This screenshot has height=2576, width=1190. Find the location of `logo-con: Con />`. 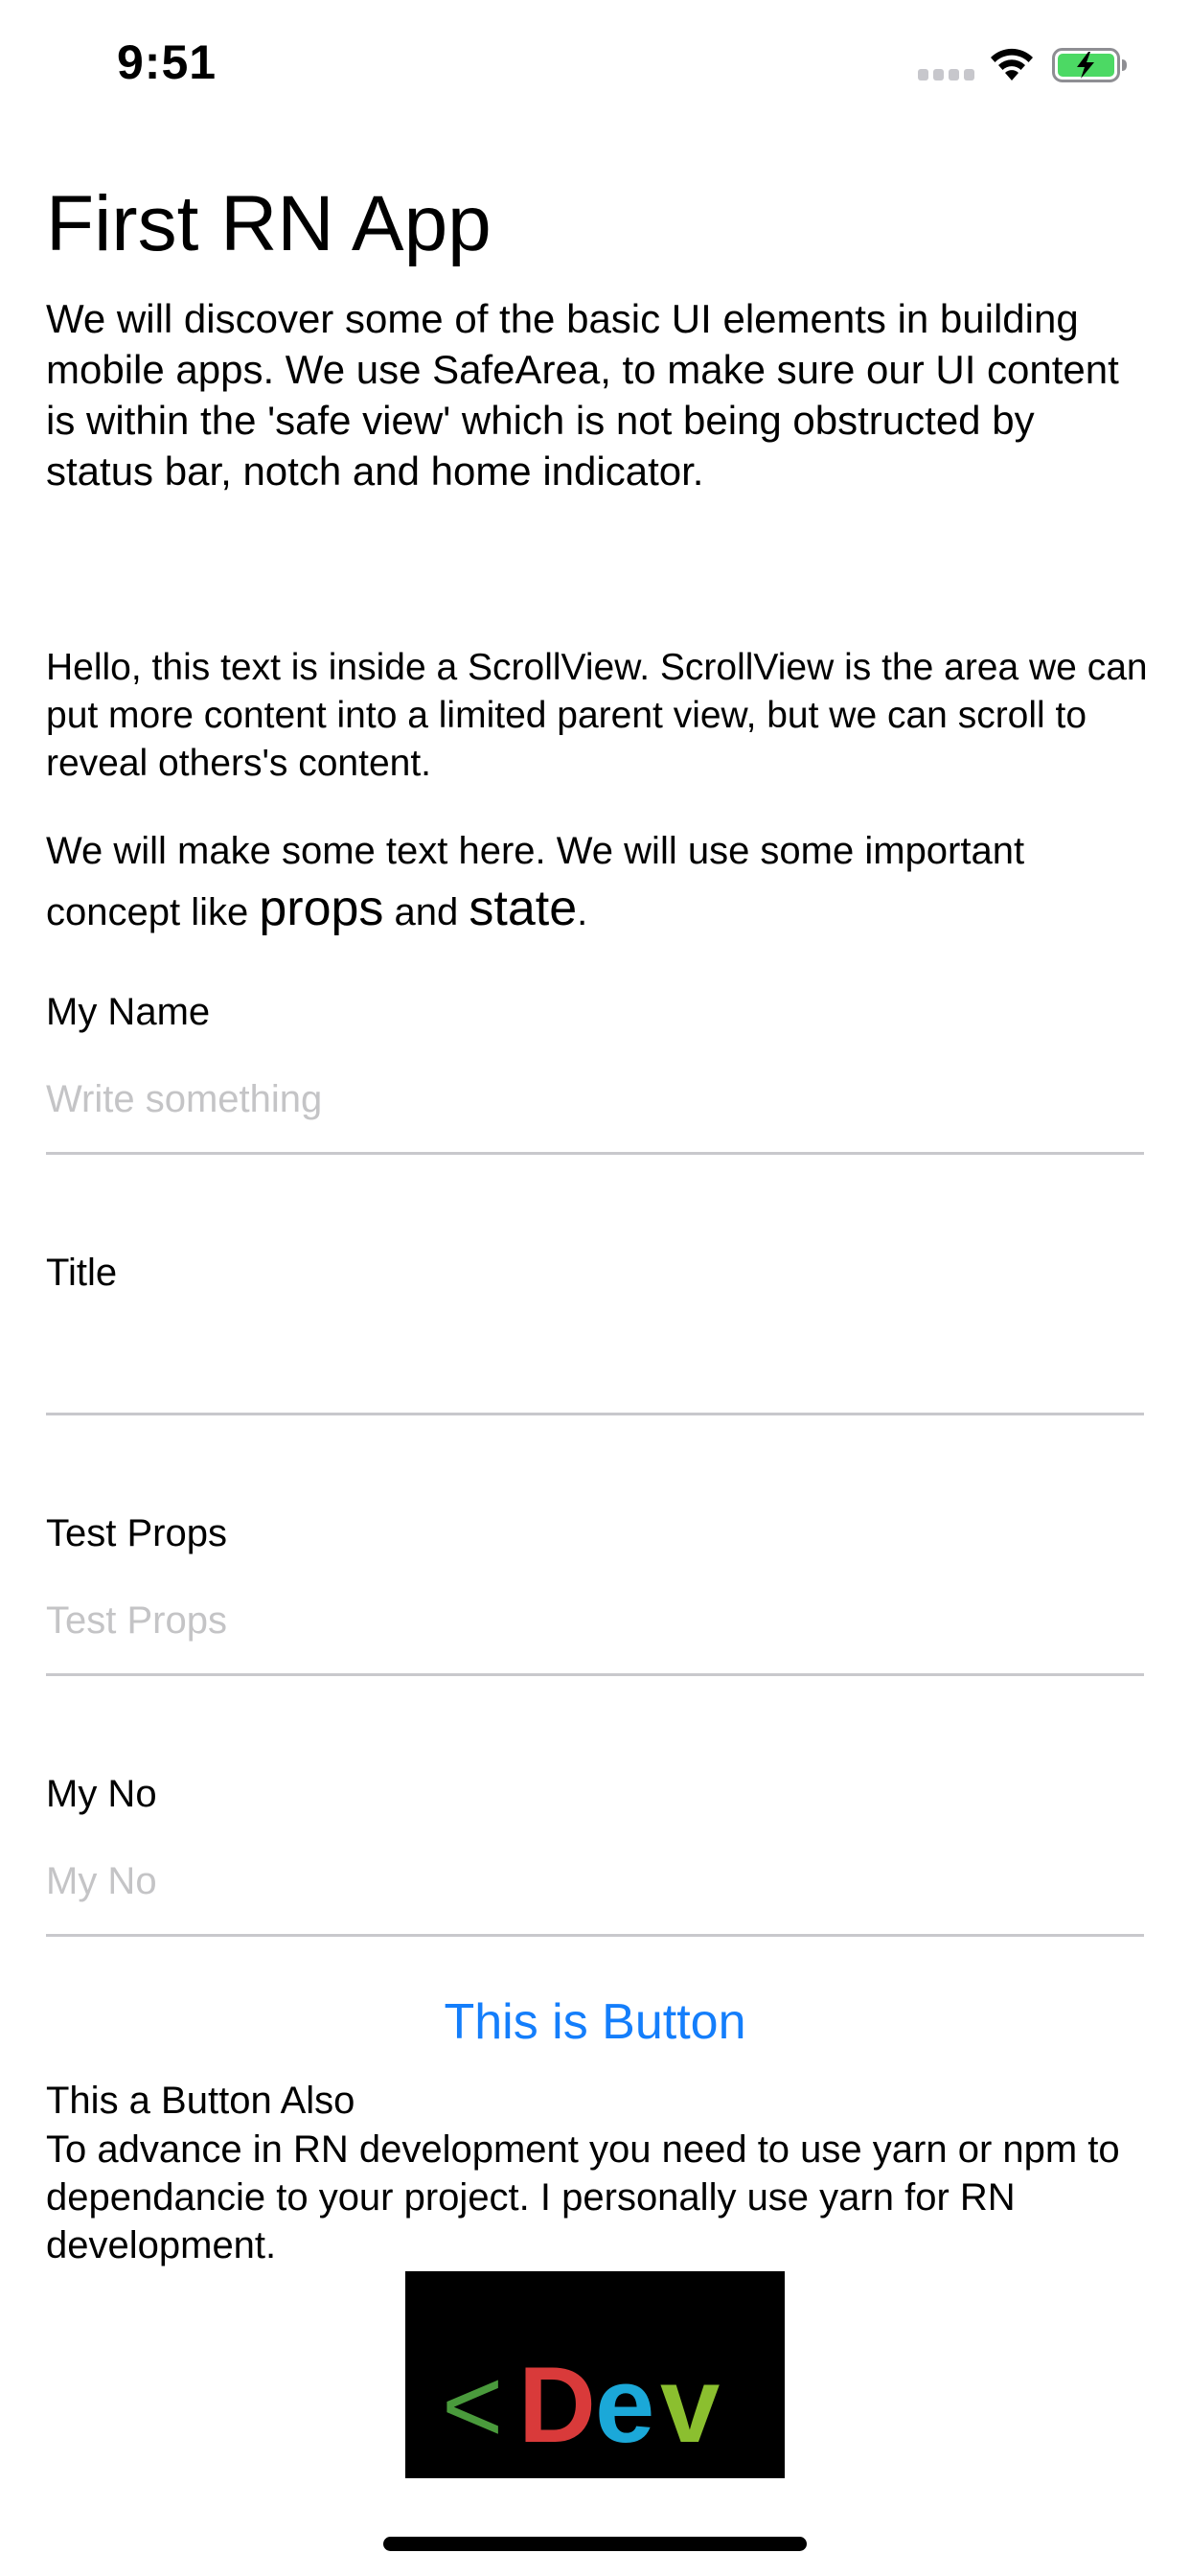

logo-con: Con /> is located at coordinates (600, 2470).